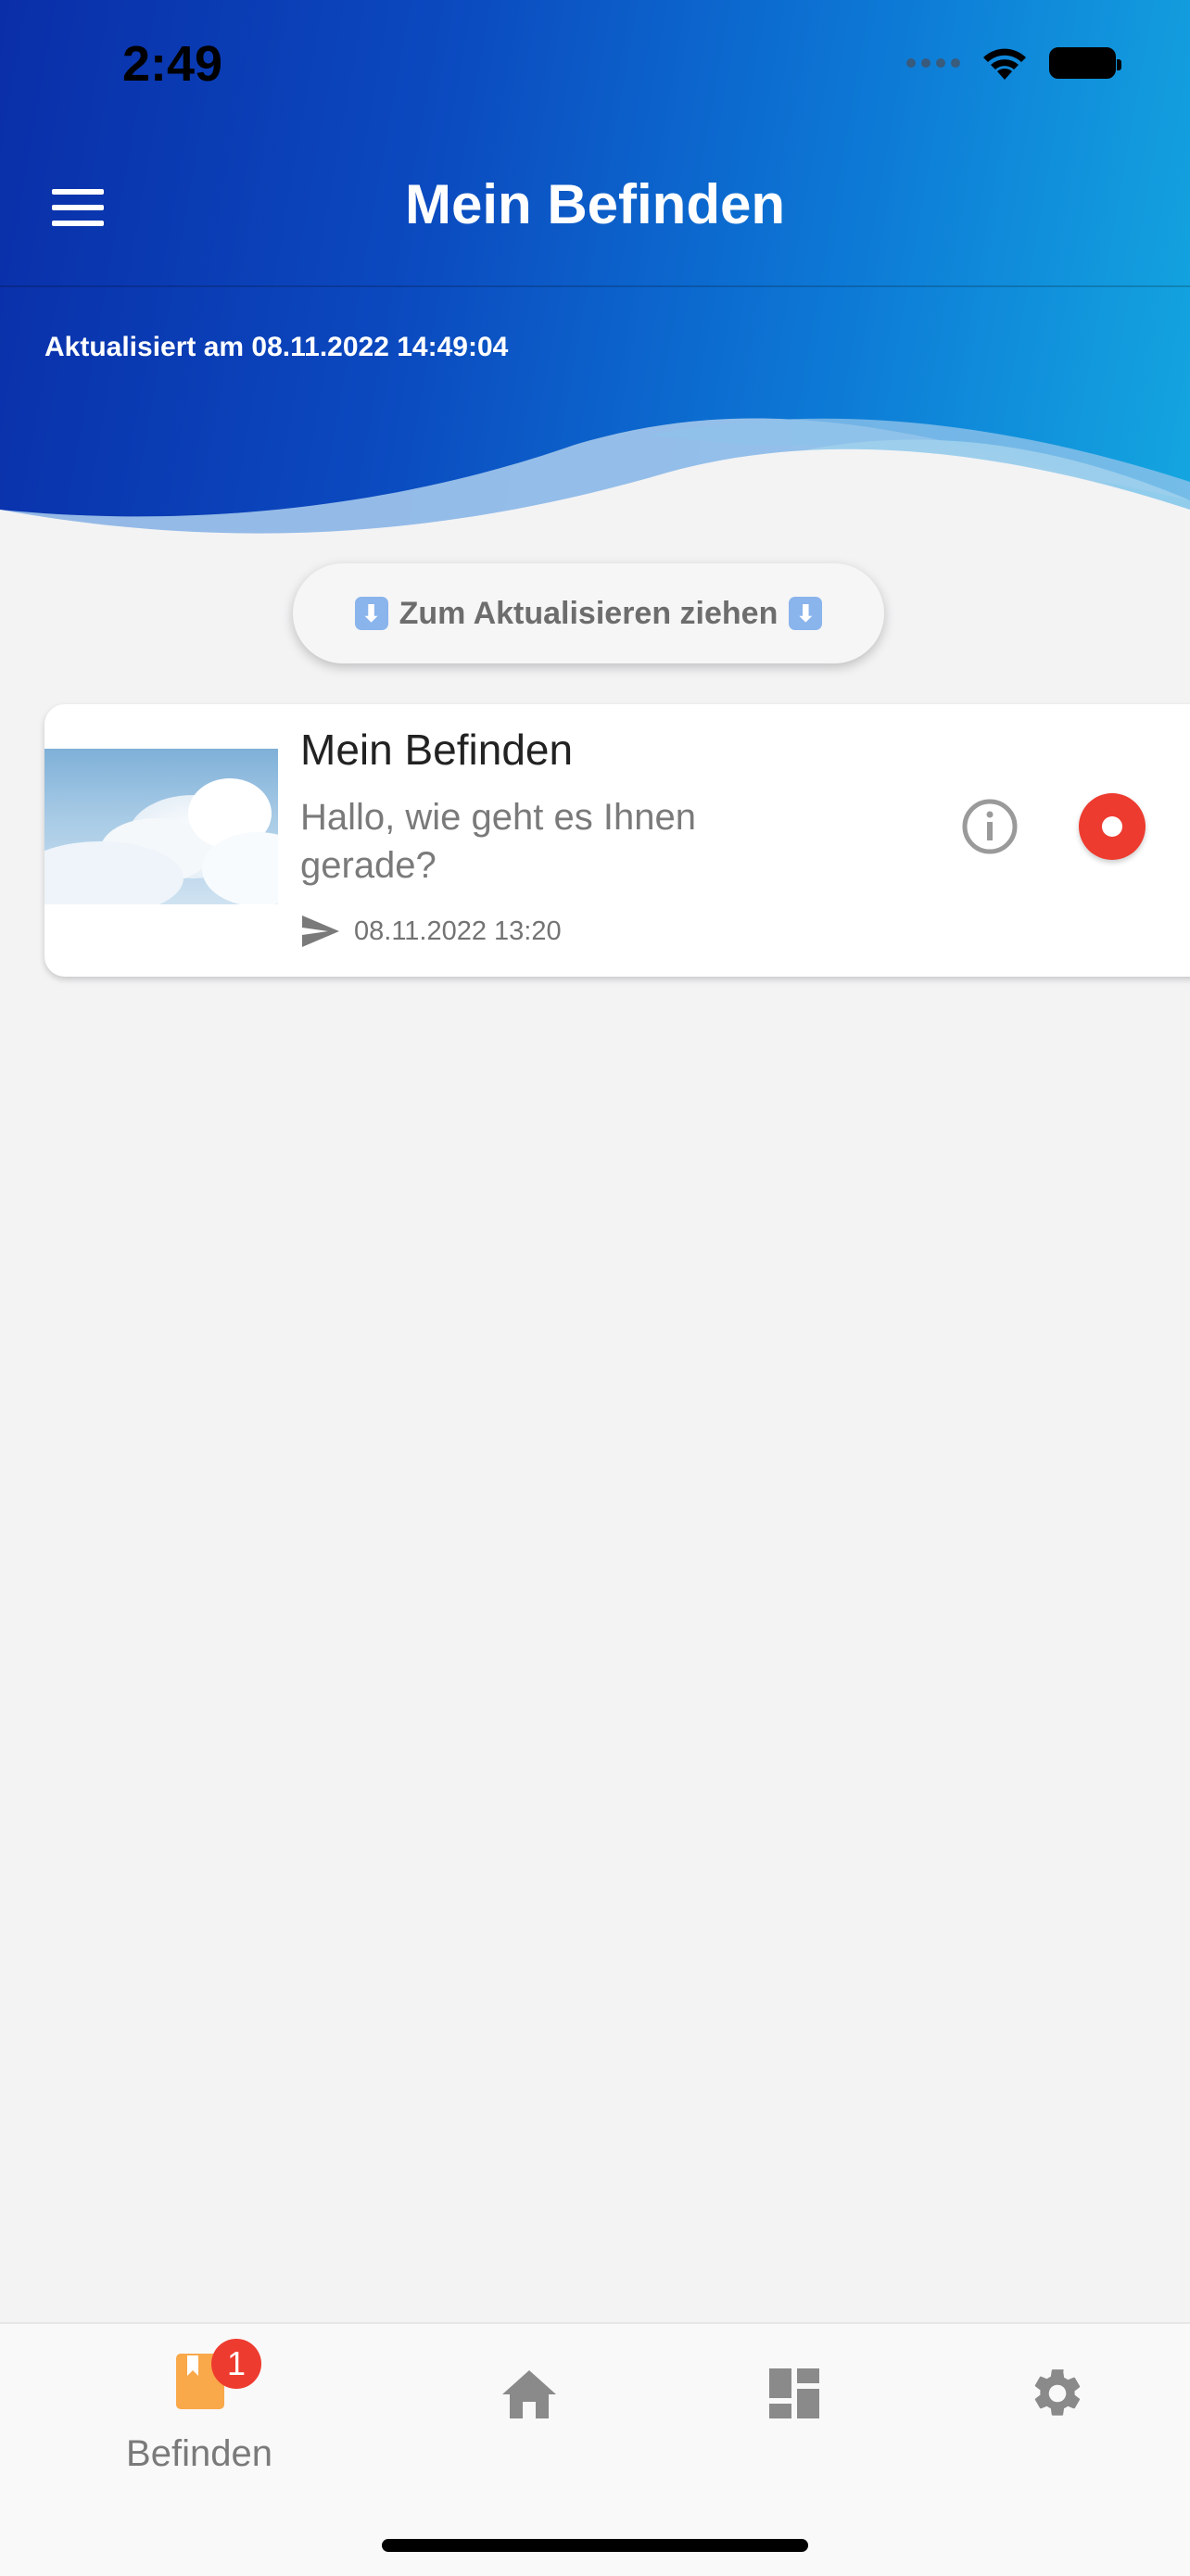 Image resolution: width=1190 pixels, height=2576 pixels. Describe the element at coordinates (172, 64) in the screenshot. I see `status-time: 2:49` at that location.